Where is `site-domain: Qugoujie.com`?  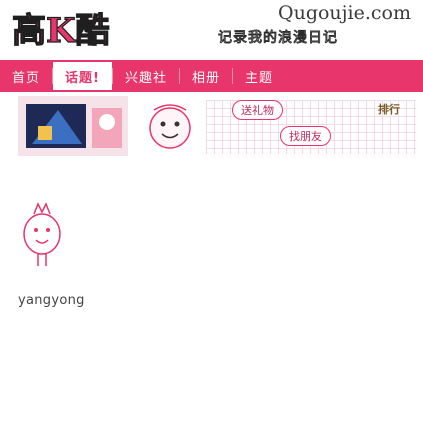 site-domain: Qugoujie.com is located at coordinates (344, 13).